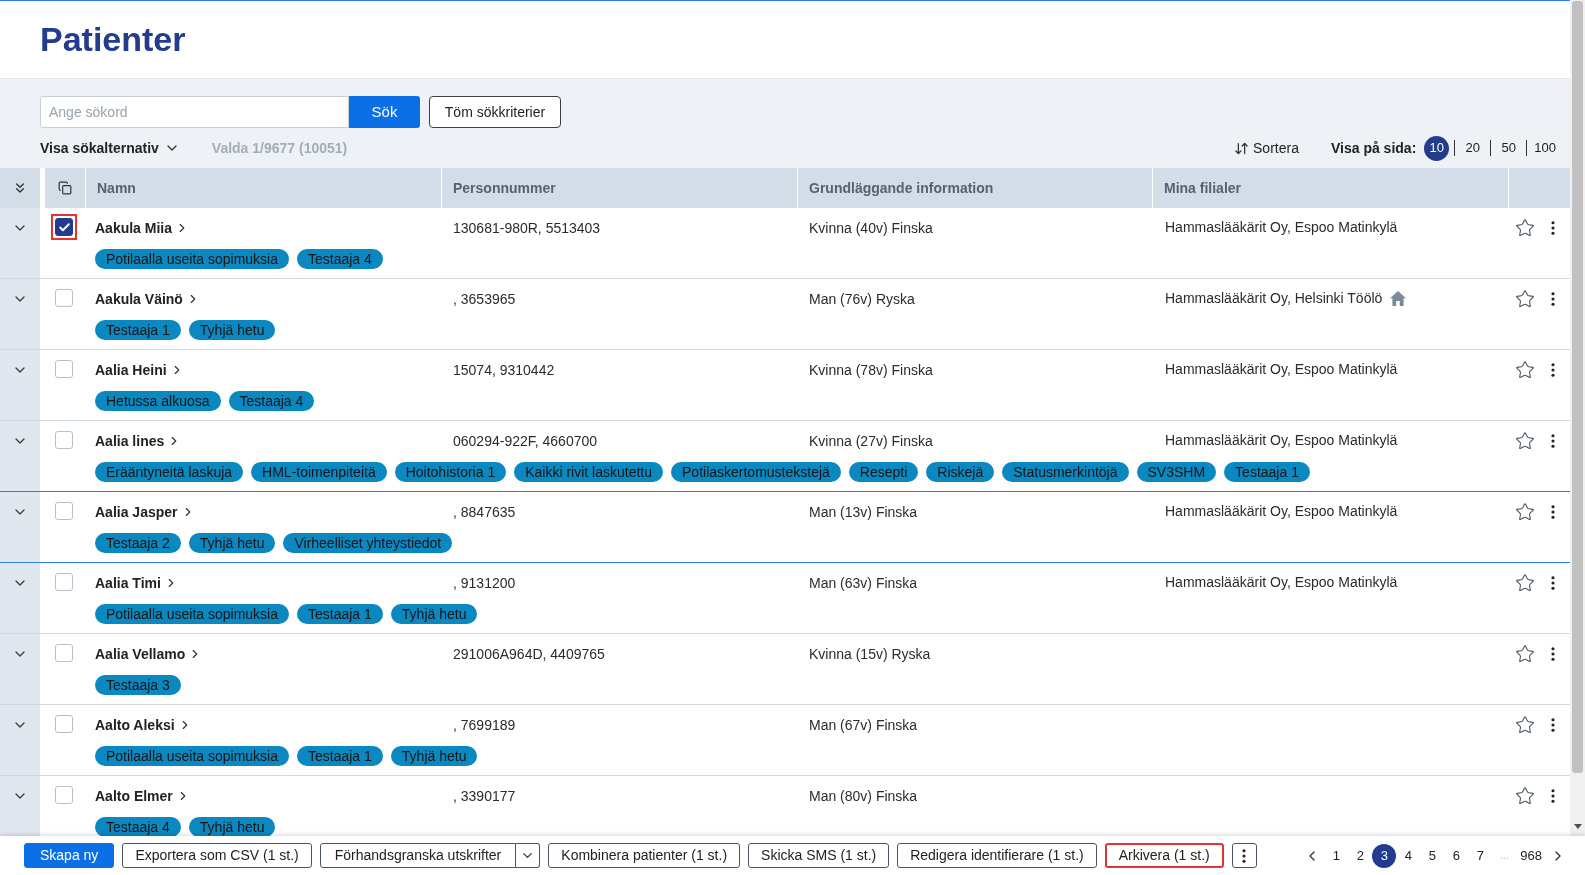 The image size is (1585, 875). What do you see at coordinates (619, 188) in the screenshot?
I see `column-header: Personnummer` at bounding box center [619, 188].